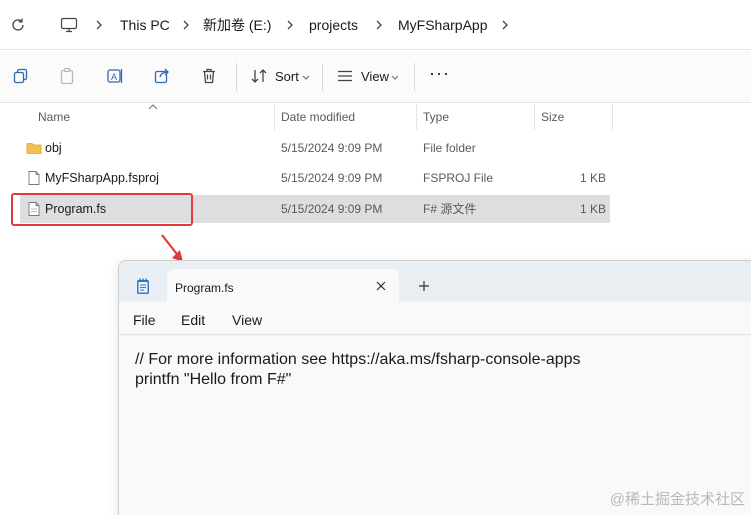  Describe the element at coordinates (458, 178) in the screenshot. I see `file-type: FSPROJ File` at that location.